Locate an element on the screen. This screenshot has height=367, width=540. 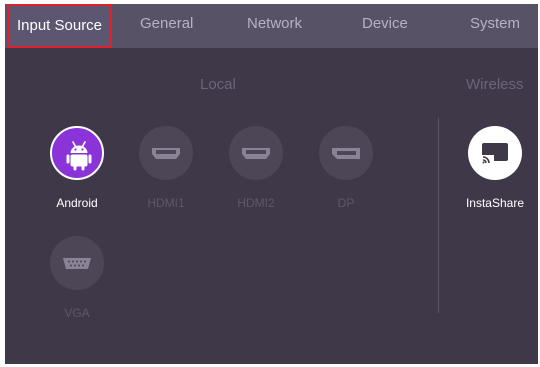
source-hdmi1-circle is located at coordinates (166, 153).